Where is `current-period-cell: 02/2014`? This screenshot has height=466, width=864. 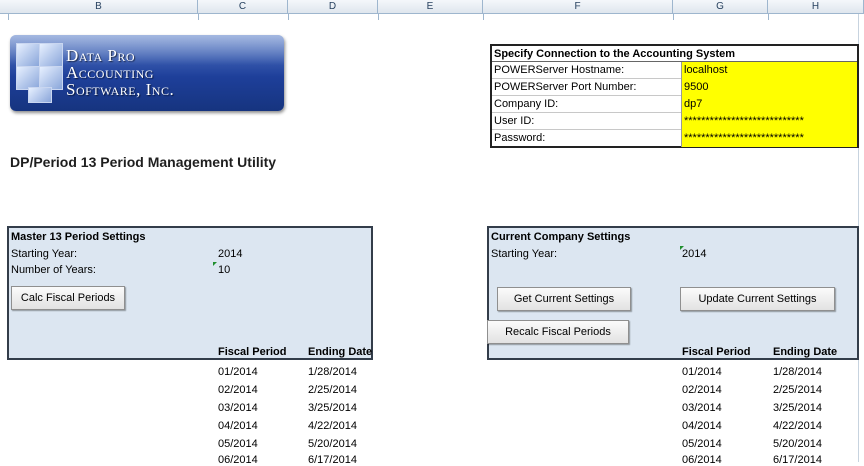 current-period-cell: 02/2014 is located at coordinates (702, 390).